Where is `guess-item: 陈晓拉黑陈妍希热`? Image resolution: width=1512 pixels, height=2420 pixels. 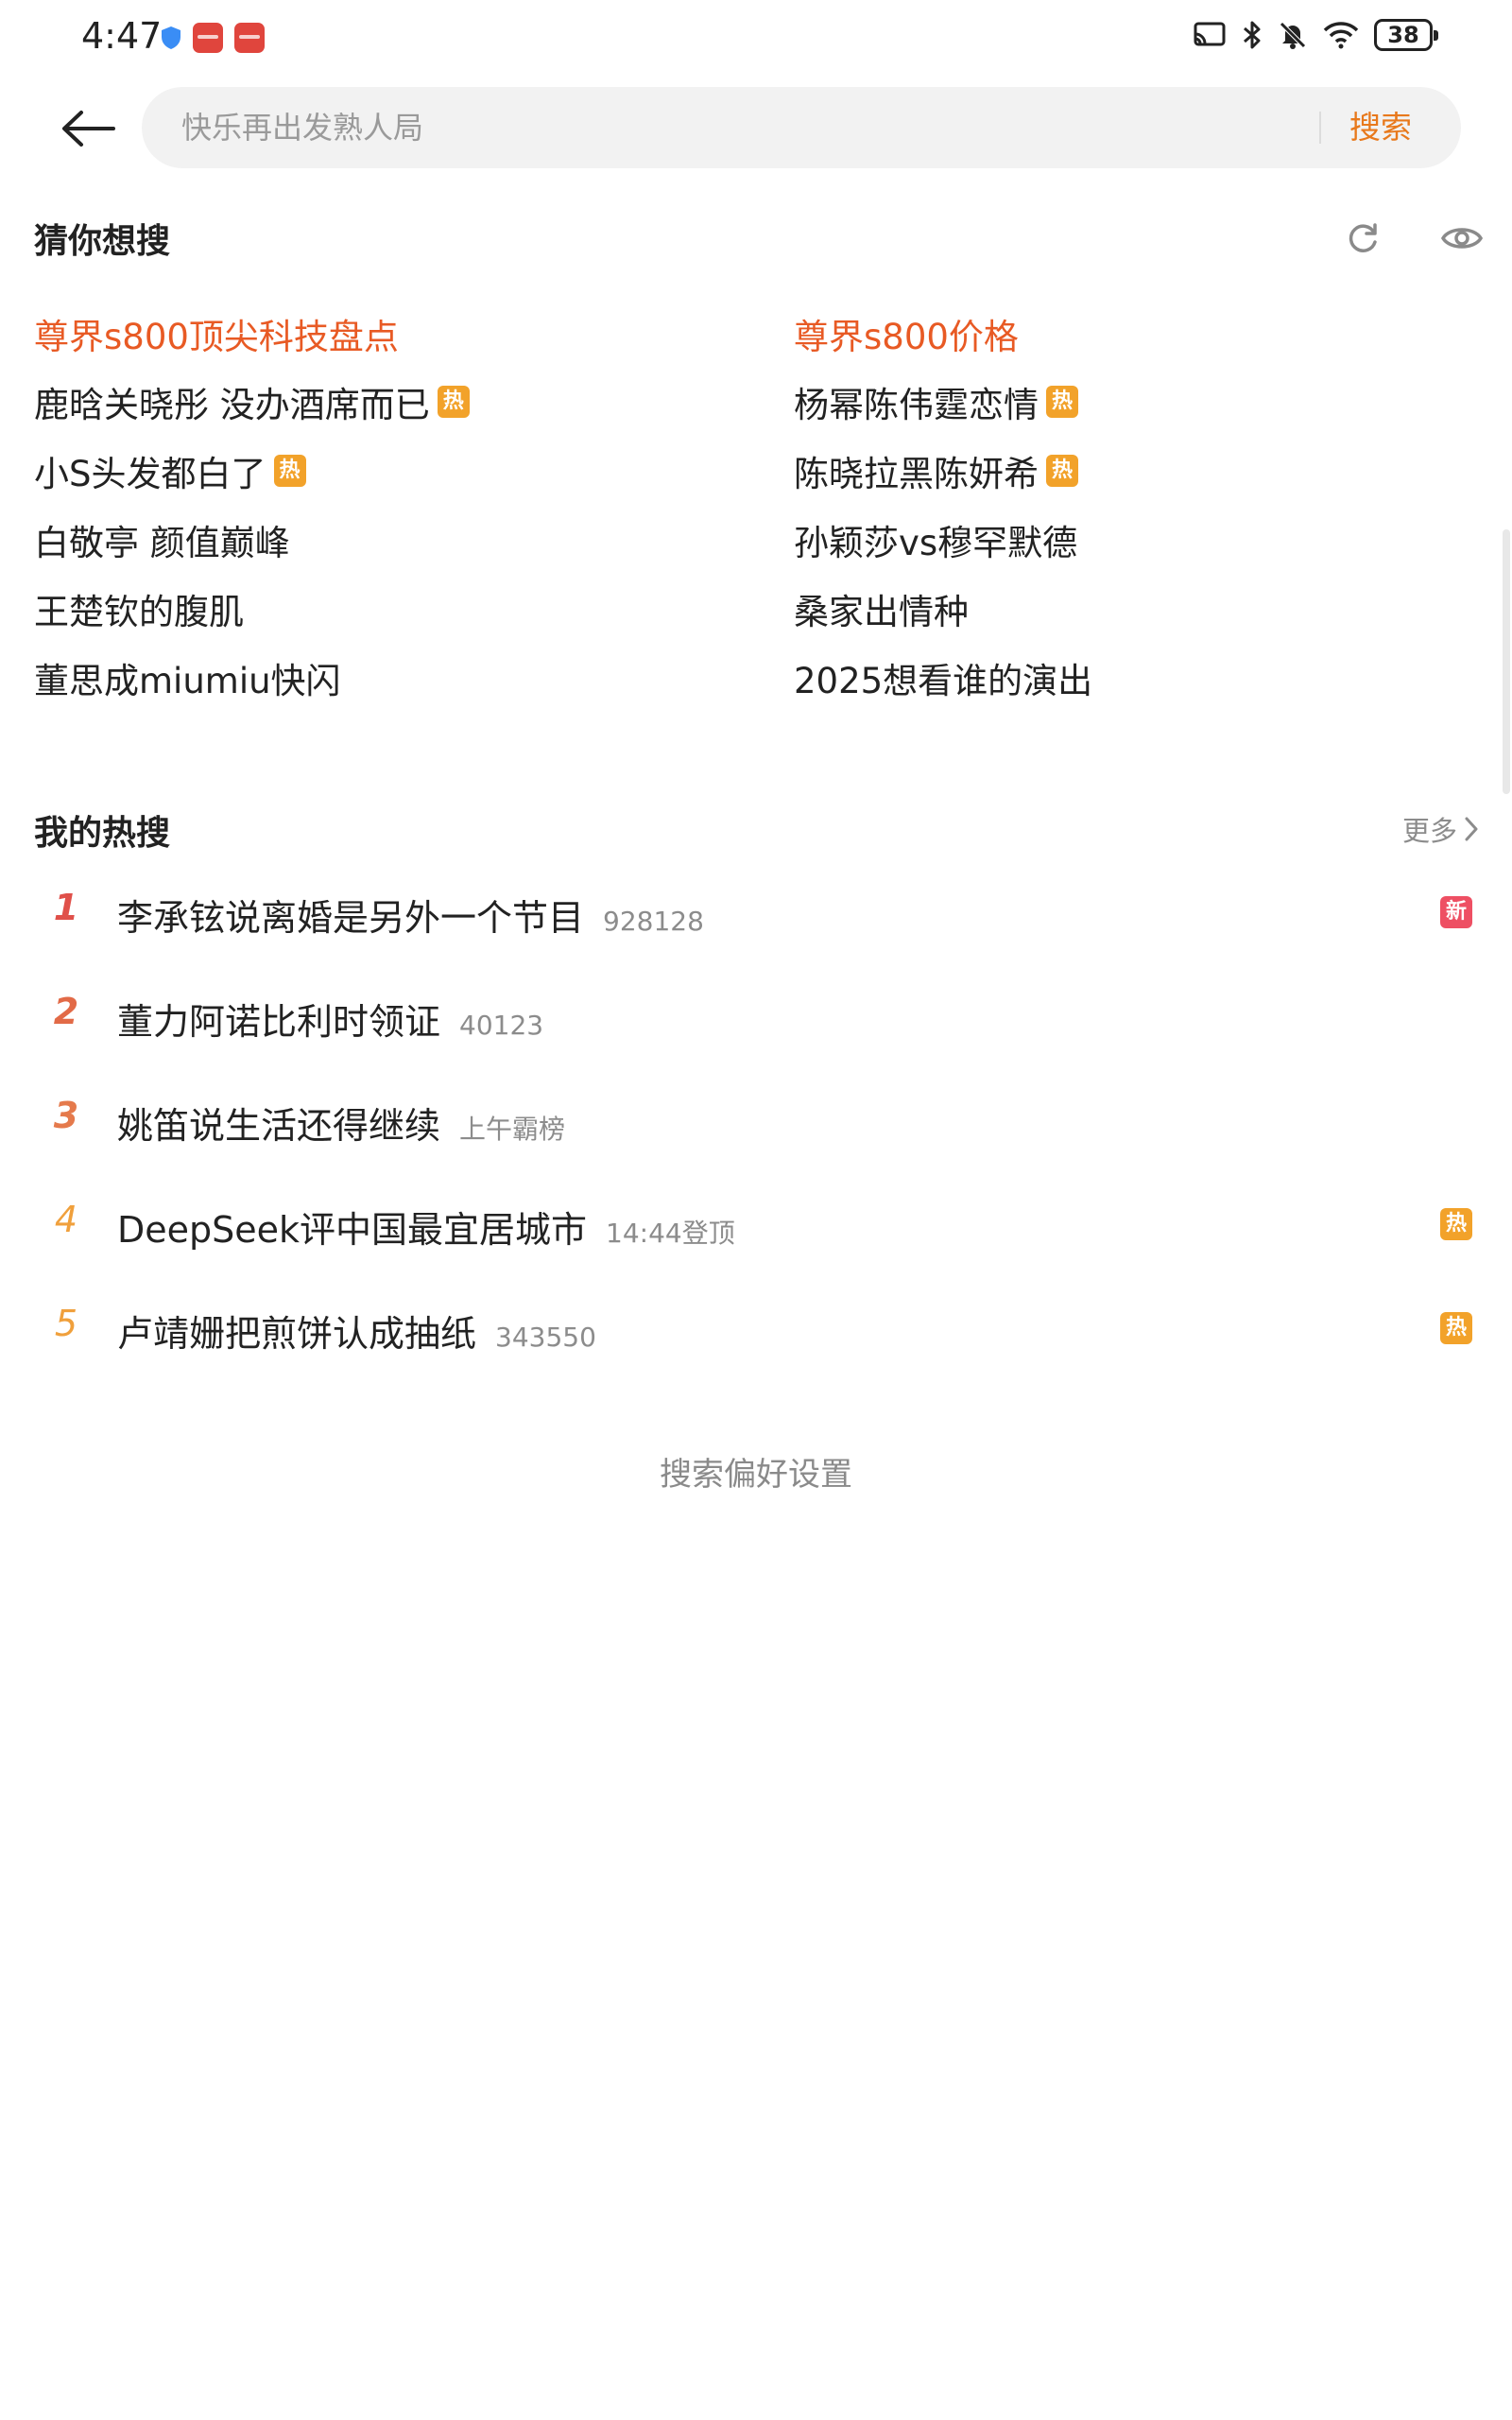
guess-item: 陈晓拉黑陈妍希热 is located at coordinates (936, 471).